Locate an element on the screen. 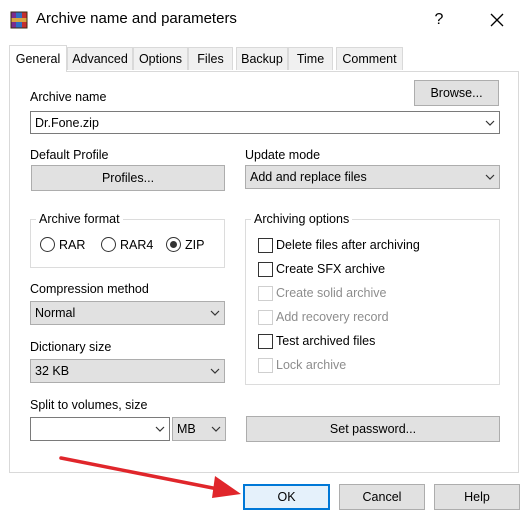 The width and height of the screenshot is (528, 520). question-mark-icon: ? is located at coordinates (439, 19).